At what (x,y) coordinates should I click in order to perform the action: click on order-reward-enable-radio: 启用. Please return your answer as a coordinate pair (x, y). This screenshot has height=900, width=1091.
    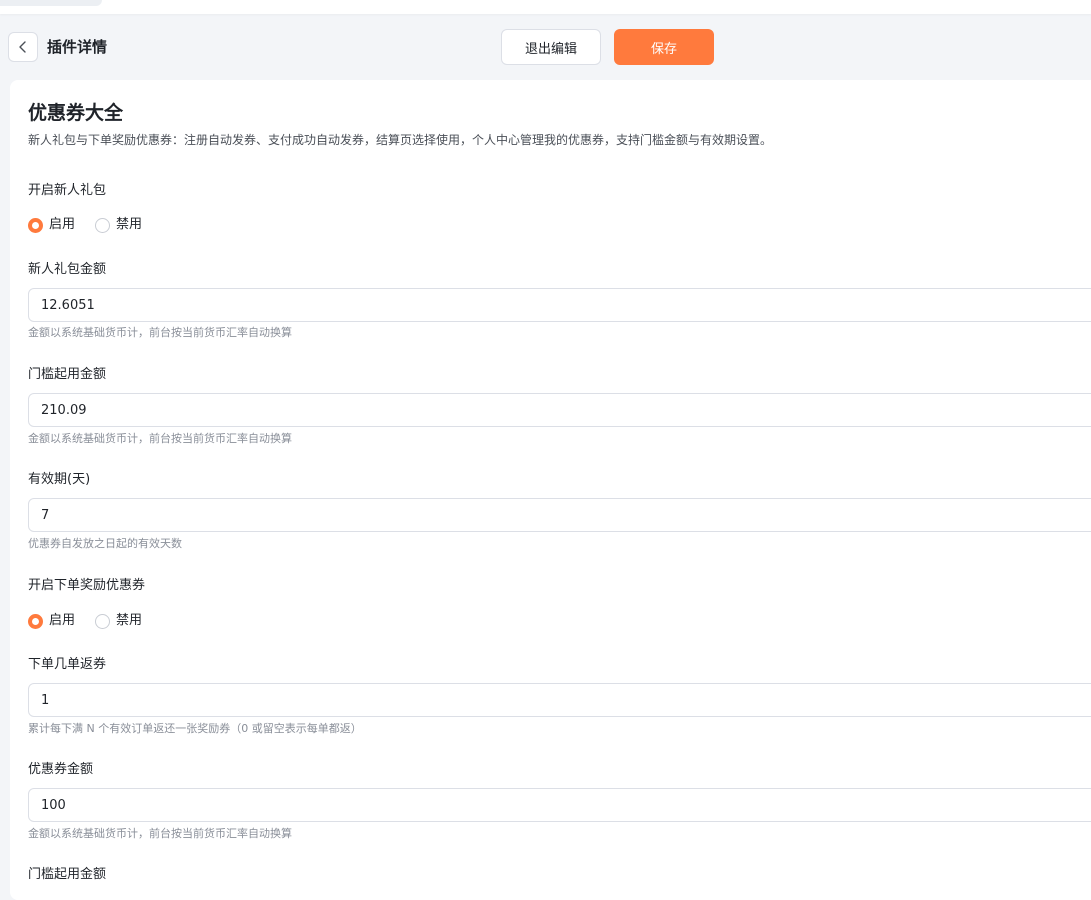
    Looking at the image, I should click on (51, 621).